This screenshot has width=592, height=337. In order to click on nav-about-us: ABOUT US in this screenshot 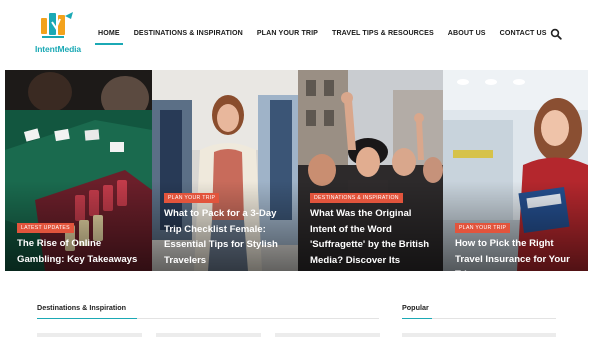, I will do `click(467, 36)`.